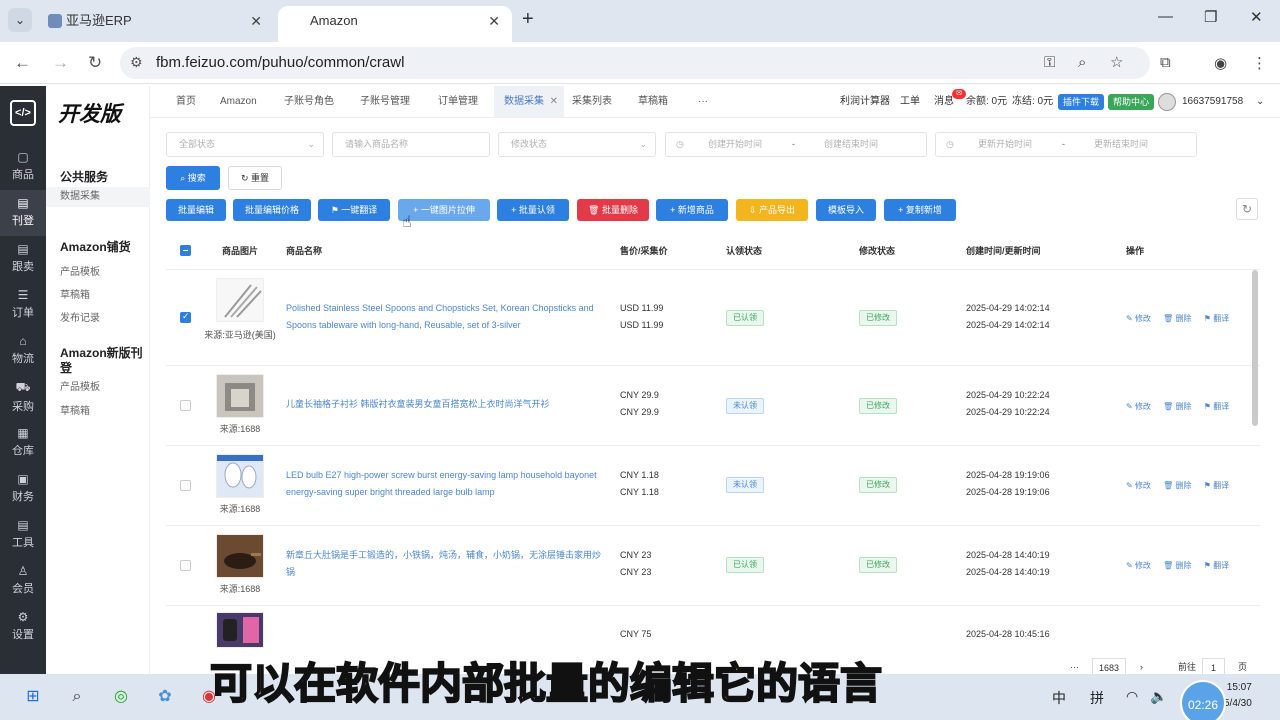 The height and width of the screenshot is (720, 1280). Describe the element at coordinates (445, 564) in the screenshot. I see `product-name-link: 新章丘大肚锅是手工锻造的，小铁锅，炖汤，辅食，小奶锅，无涂层锤击家用炒锅` at that location.